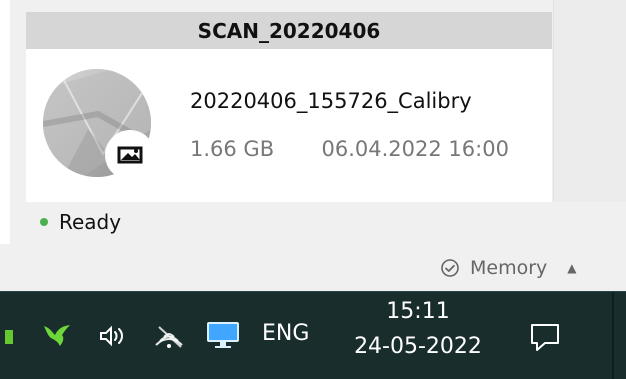 This screenshot has height=379, width=626. I want to click on file-name: 20220406_155726_Calibry, so click(331, 101).